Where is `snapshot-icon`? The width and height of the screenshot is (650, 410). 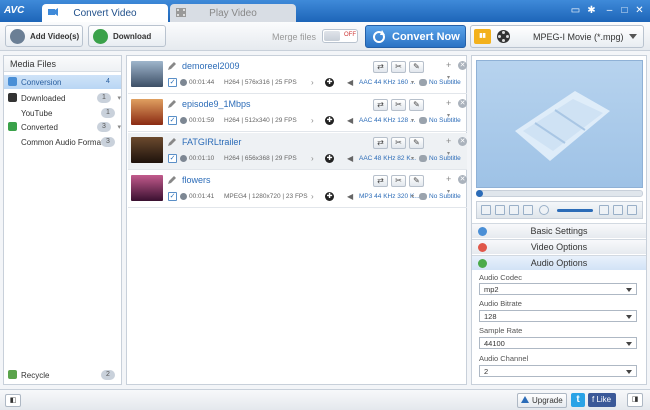 snapshot-icon is located at coordinates (604, 210).